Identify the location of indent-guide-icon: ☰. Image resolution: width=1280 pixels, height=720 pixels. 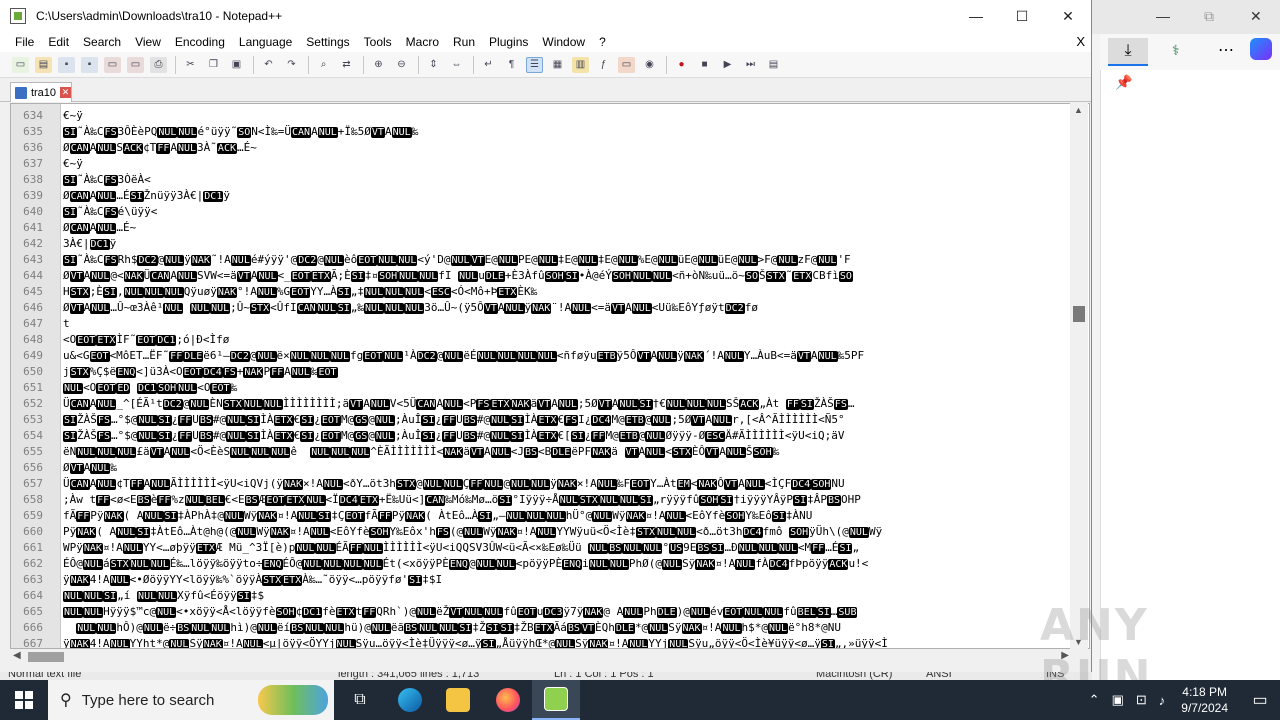
(534, 64).